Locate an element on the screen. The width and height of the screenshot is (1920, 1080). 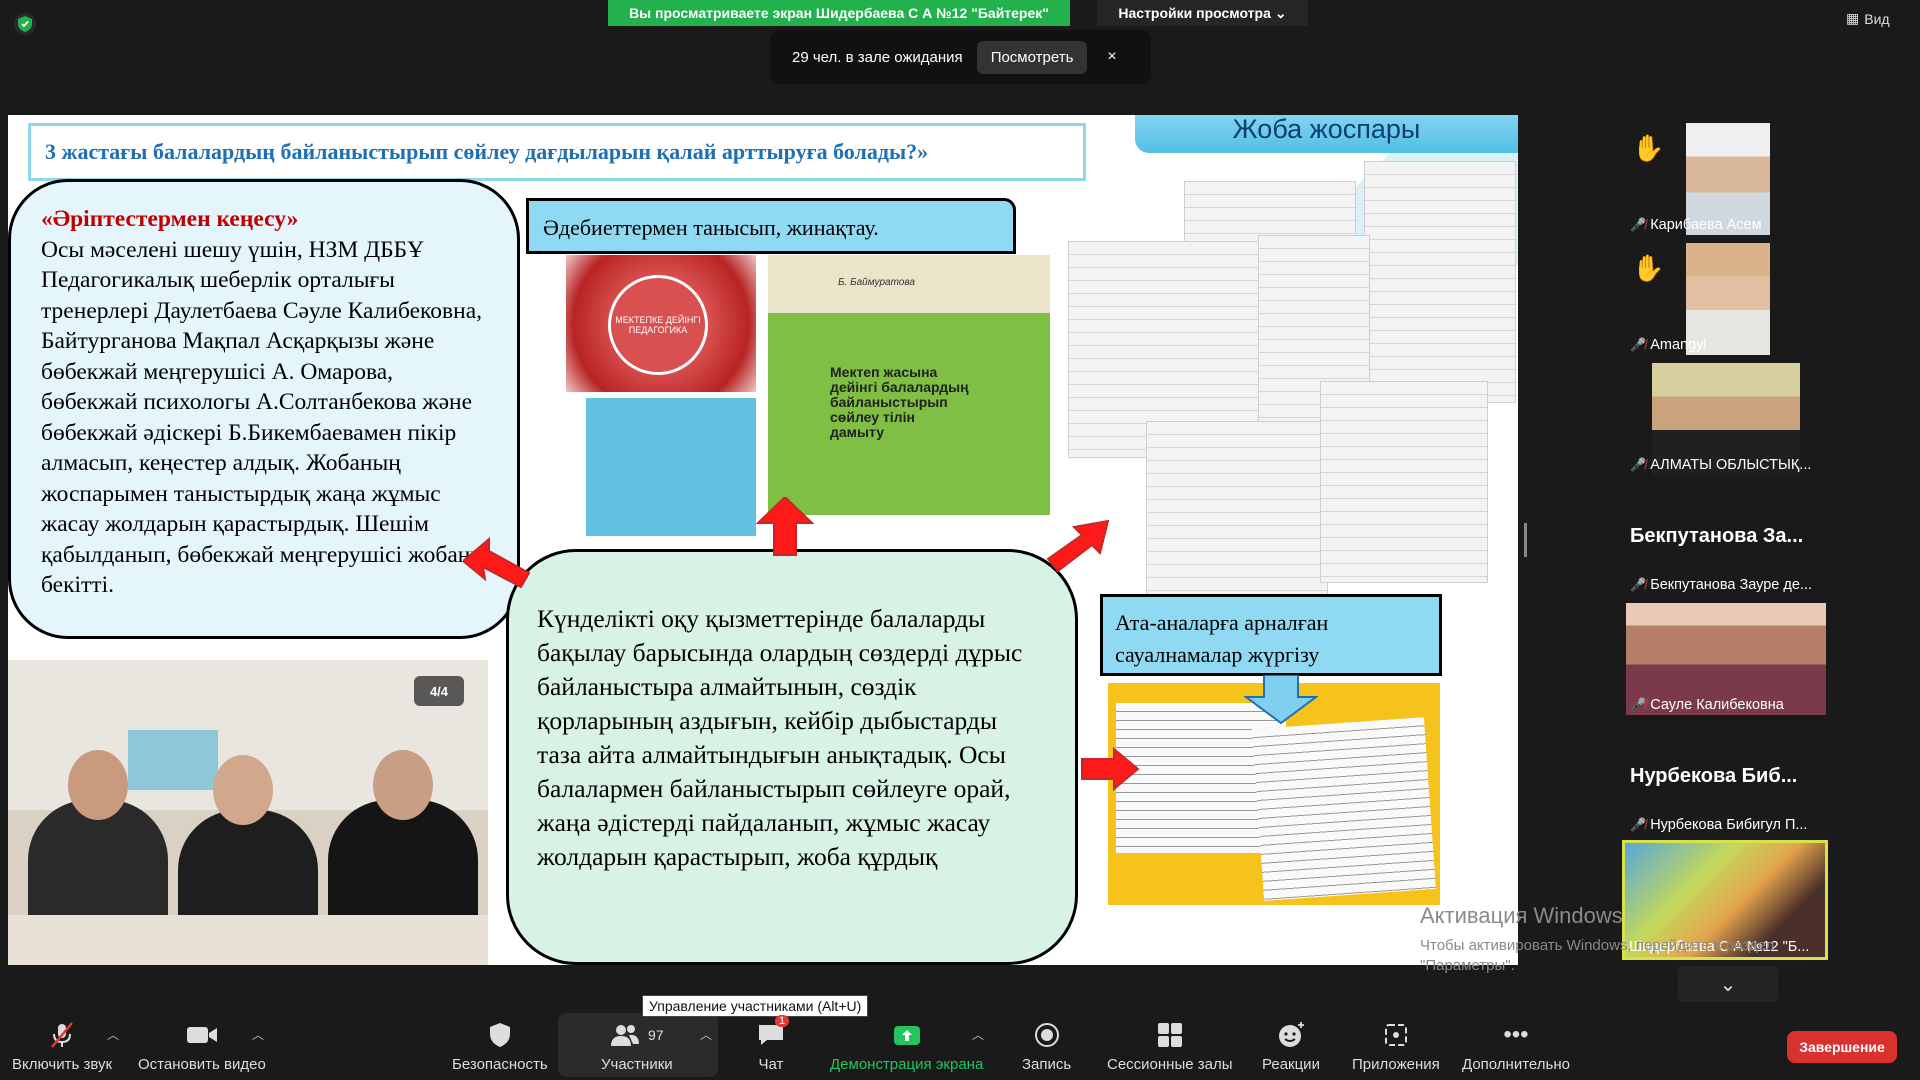
breakout-rooms-button: Сессионные залы is located at coordinates (1170, 1045).